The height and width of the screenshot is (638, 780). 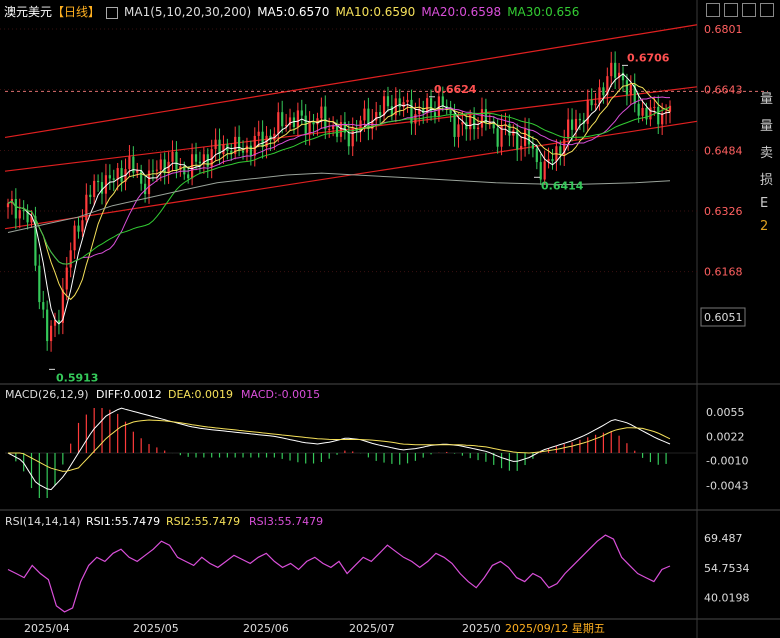 I want to click on macd-y-tick: -0.0043, so click(x=727, y=485).